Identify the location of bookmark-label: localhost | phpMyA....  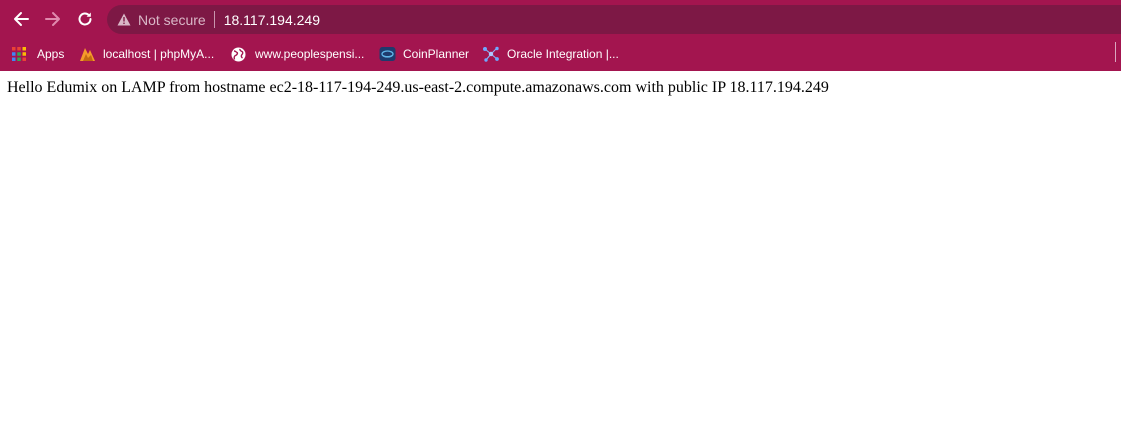
(159, 54).